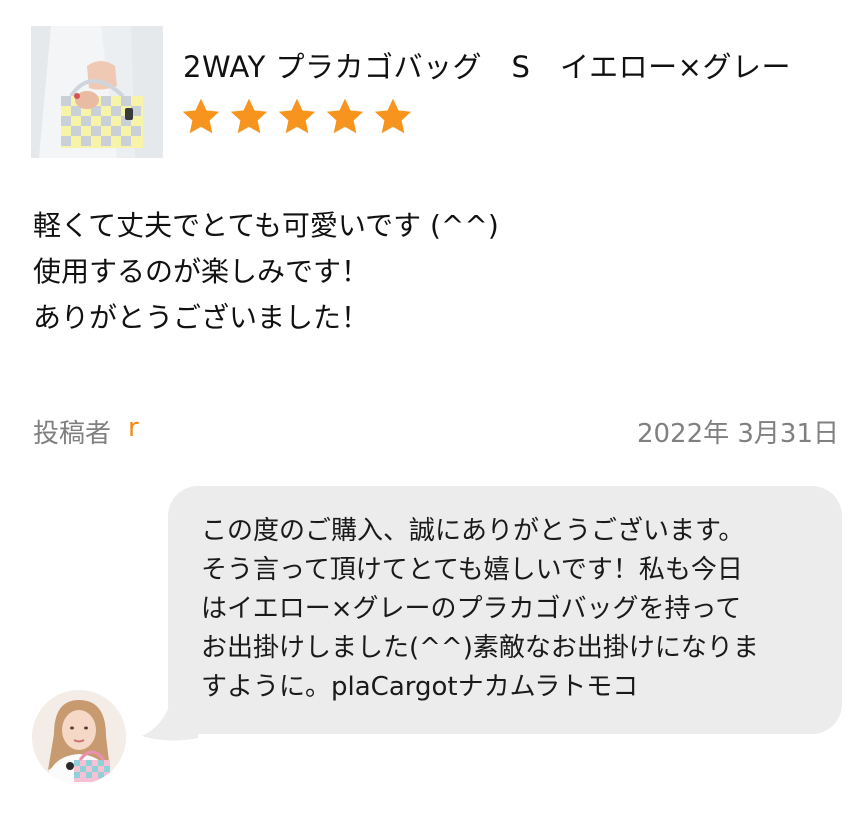 The height and width of the screenshot is (839, 867). What do you see at coordinates (487, 65) in the screenshot?
I see `product-title: 2WAY プラカゴバッグ S イエロー×グレー` at bounding box center [487, 65].